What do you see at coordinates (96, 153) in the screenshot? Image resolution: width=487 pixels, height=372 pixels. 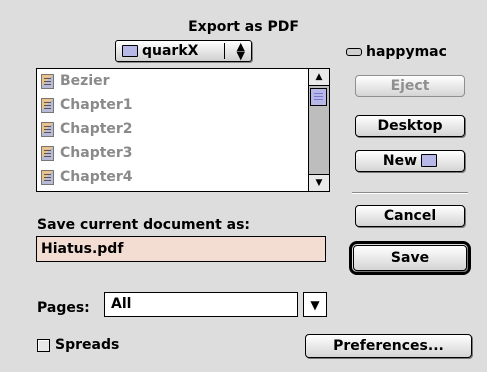 I see `file-name: Chapter3` at bounding box center [96, 153].